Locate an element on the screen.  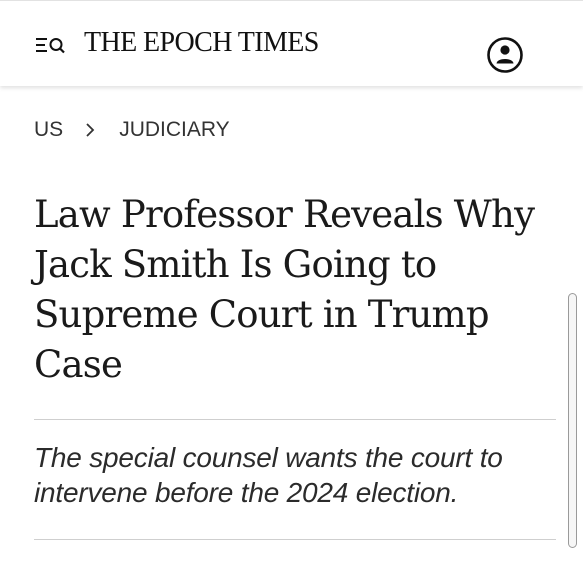
breadcrumb: US JUDICIARY is located at coordinates (132, 130).